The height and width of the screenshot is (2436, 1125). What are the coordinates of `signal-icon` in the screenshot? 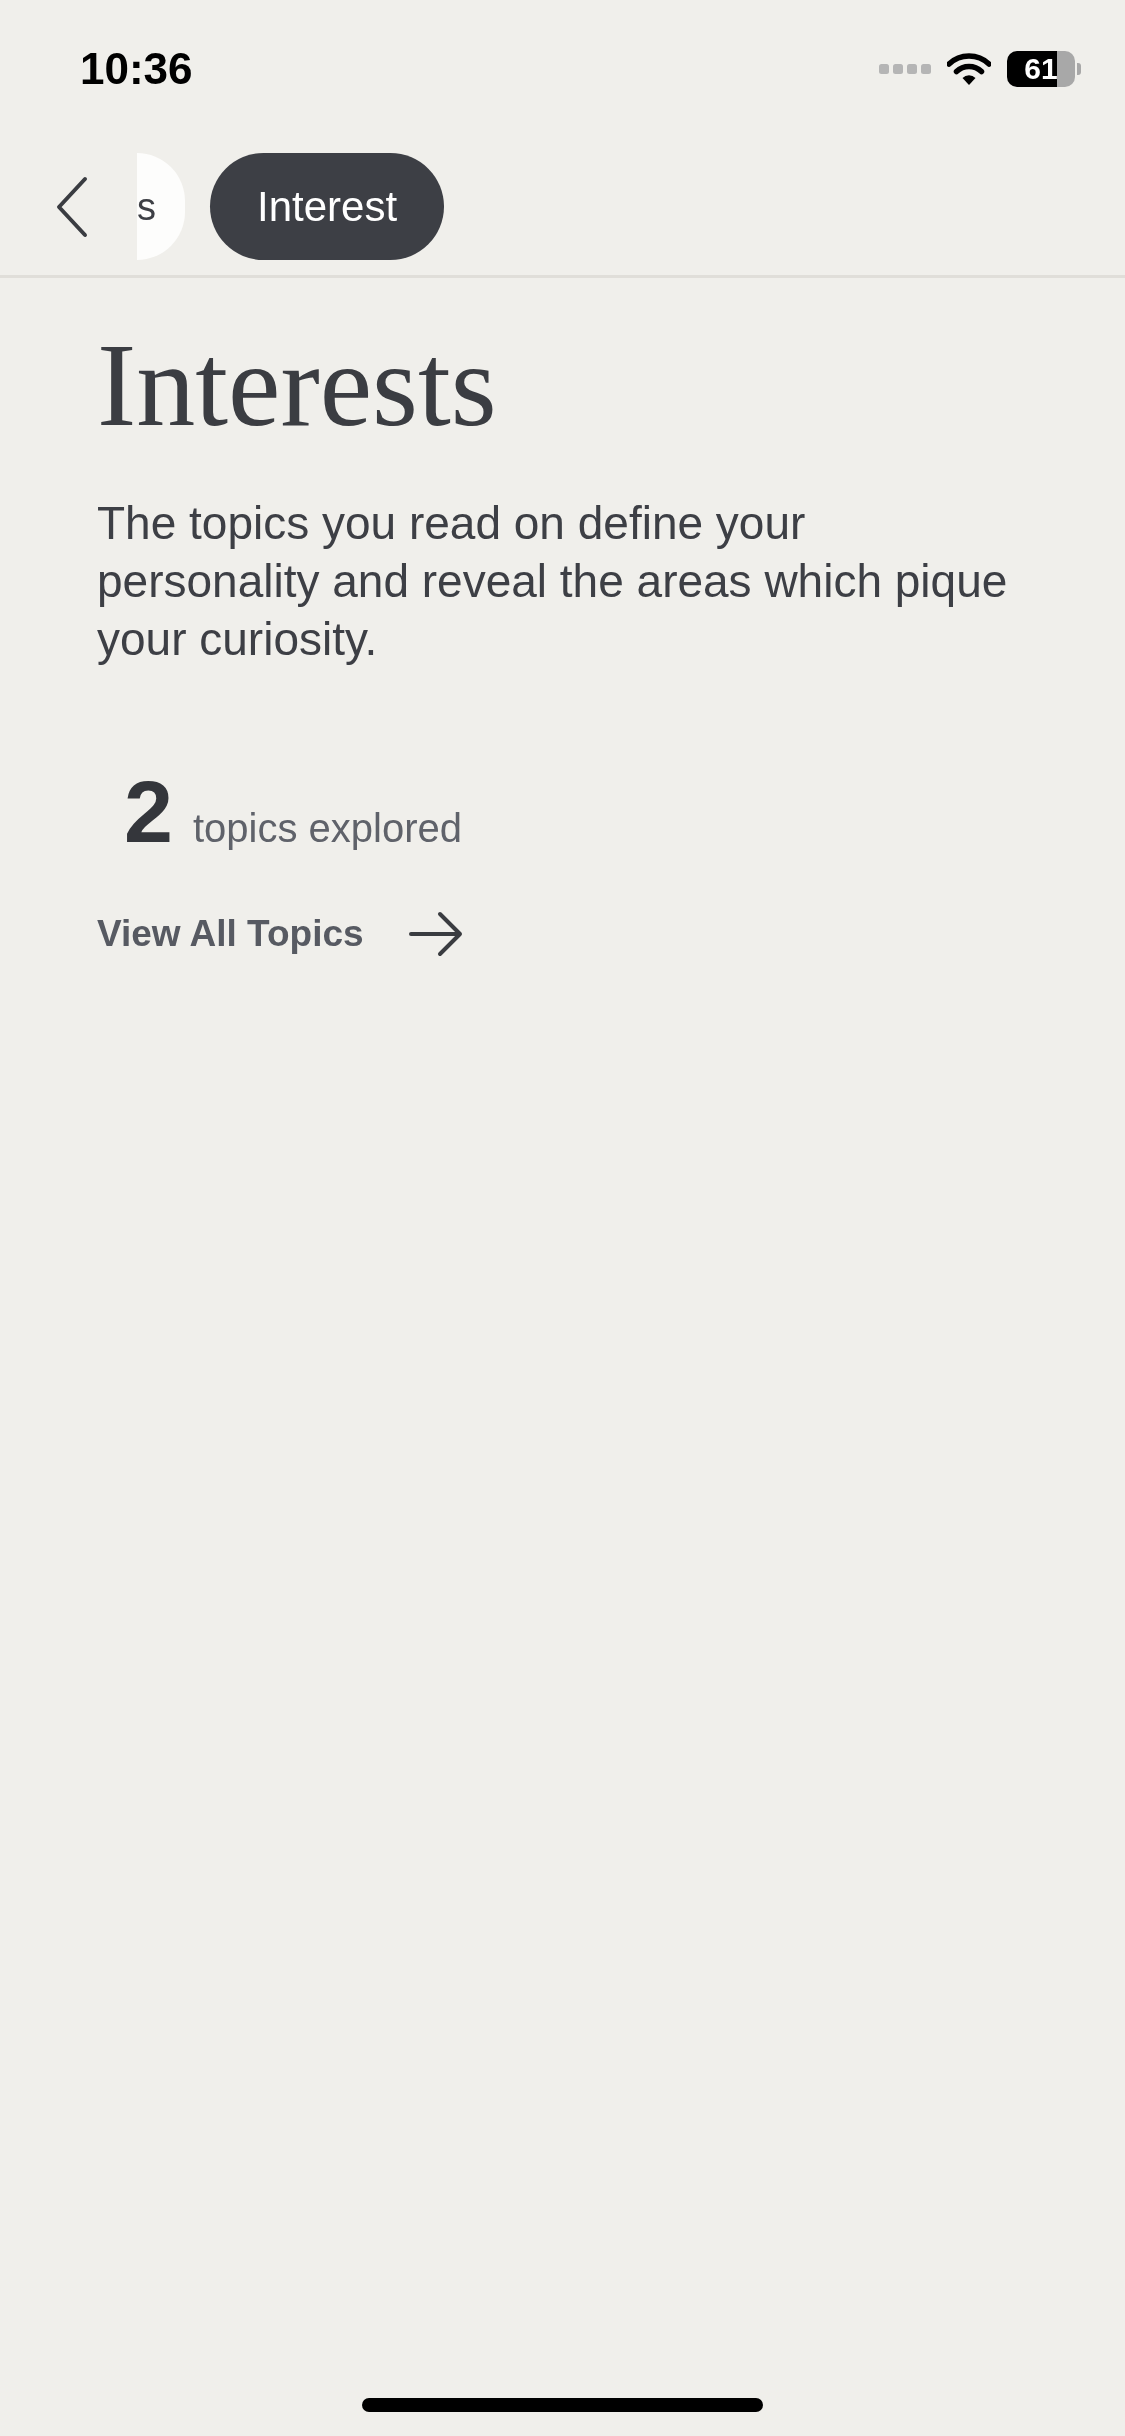 It's located at (905, 69).